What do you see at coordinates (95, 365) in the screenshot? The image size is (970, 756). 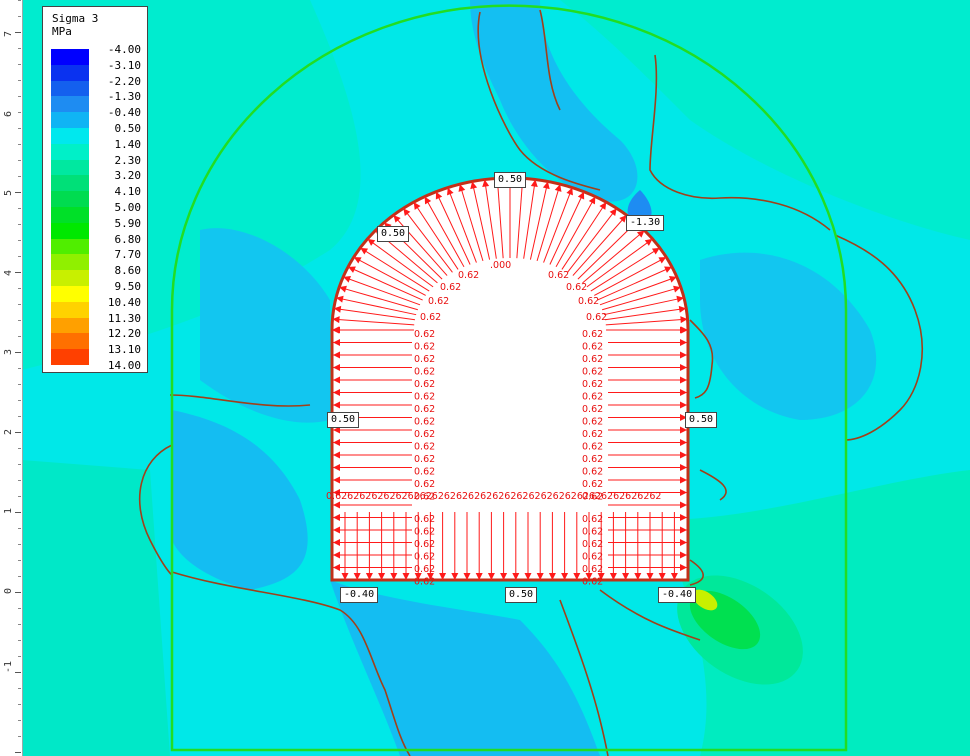 I see `legend-entry: 14.00` at bounding box center [95, 365].